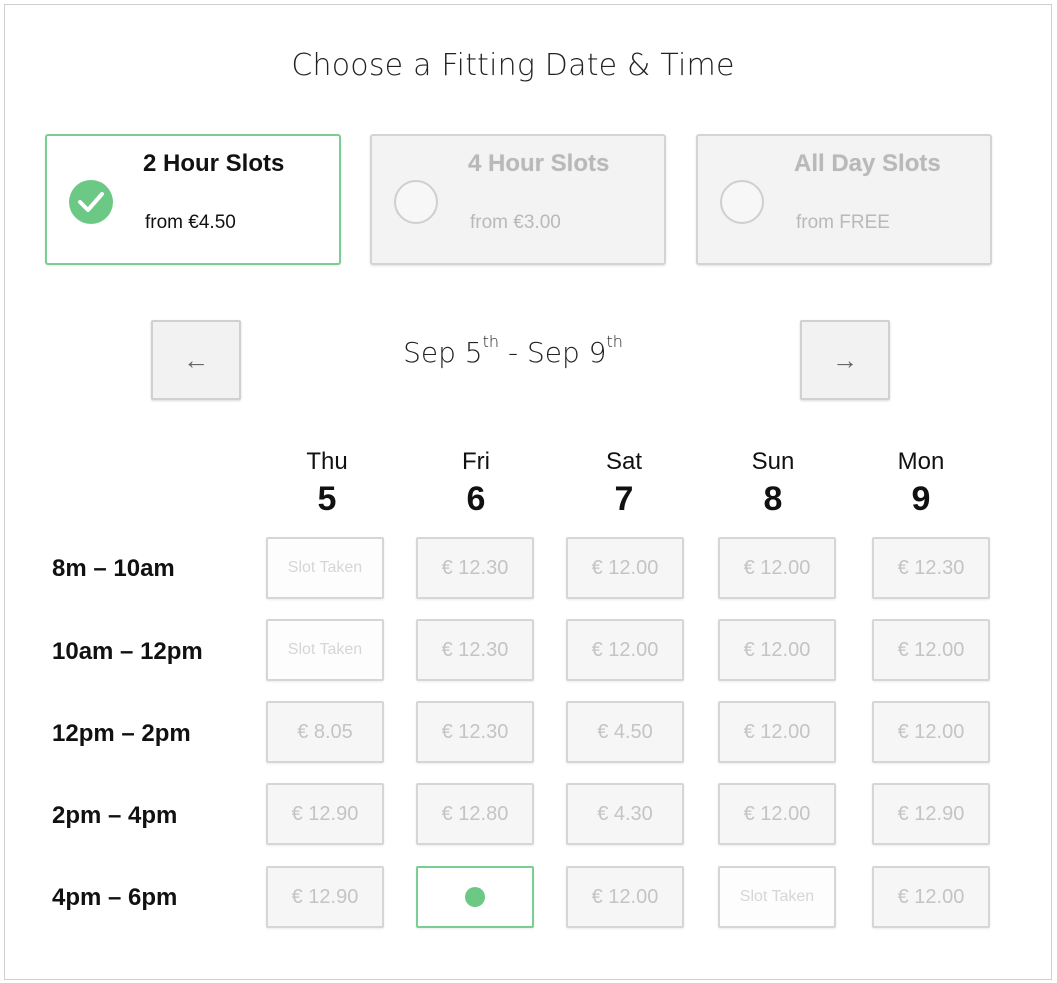  I want to click on time-slot-selected, so click(475, 897).